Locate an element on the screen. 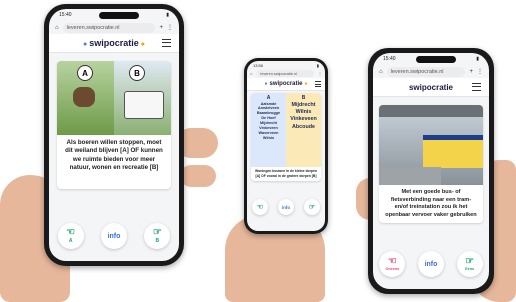 The height and width of the screenshot is (302, 516). vote-buttons: ☜ A info ☞ B is located at coordinates (114, 236).